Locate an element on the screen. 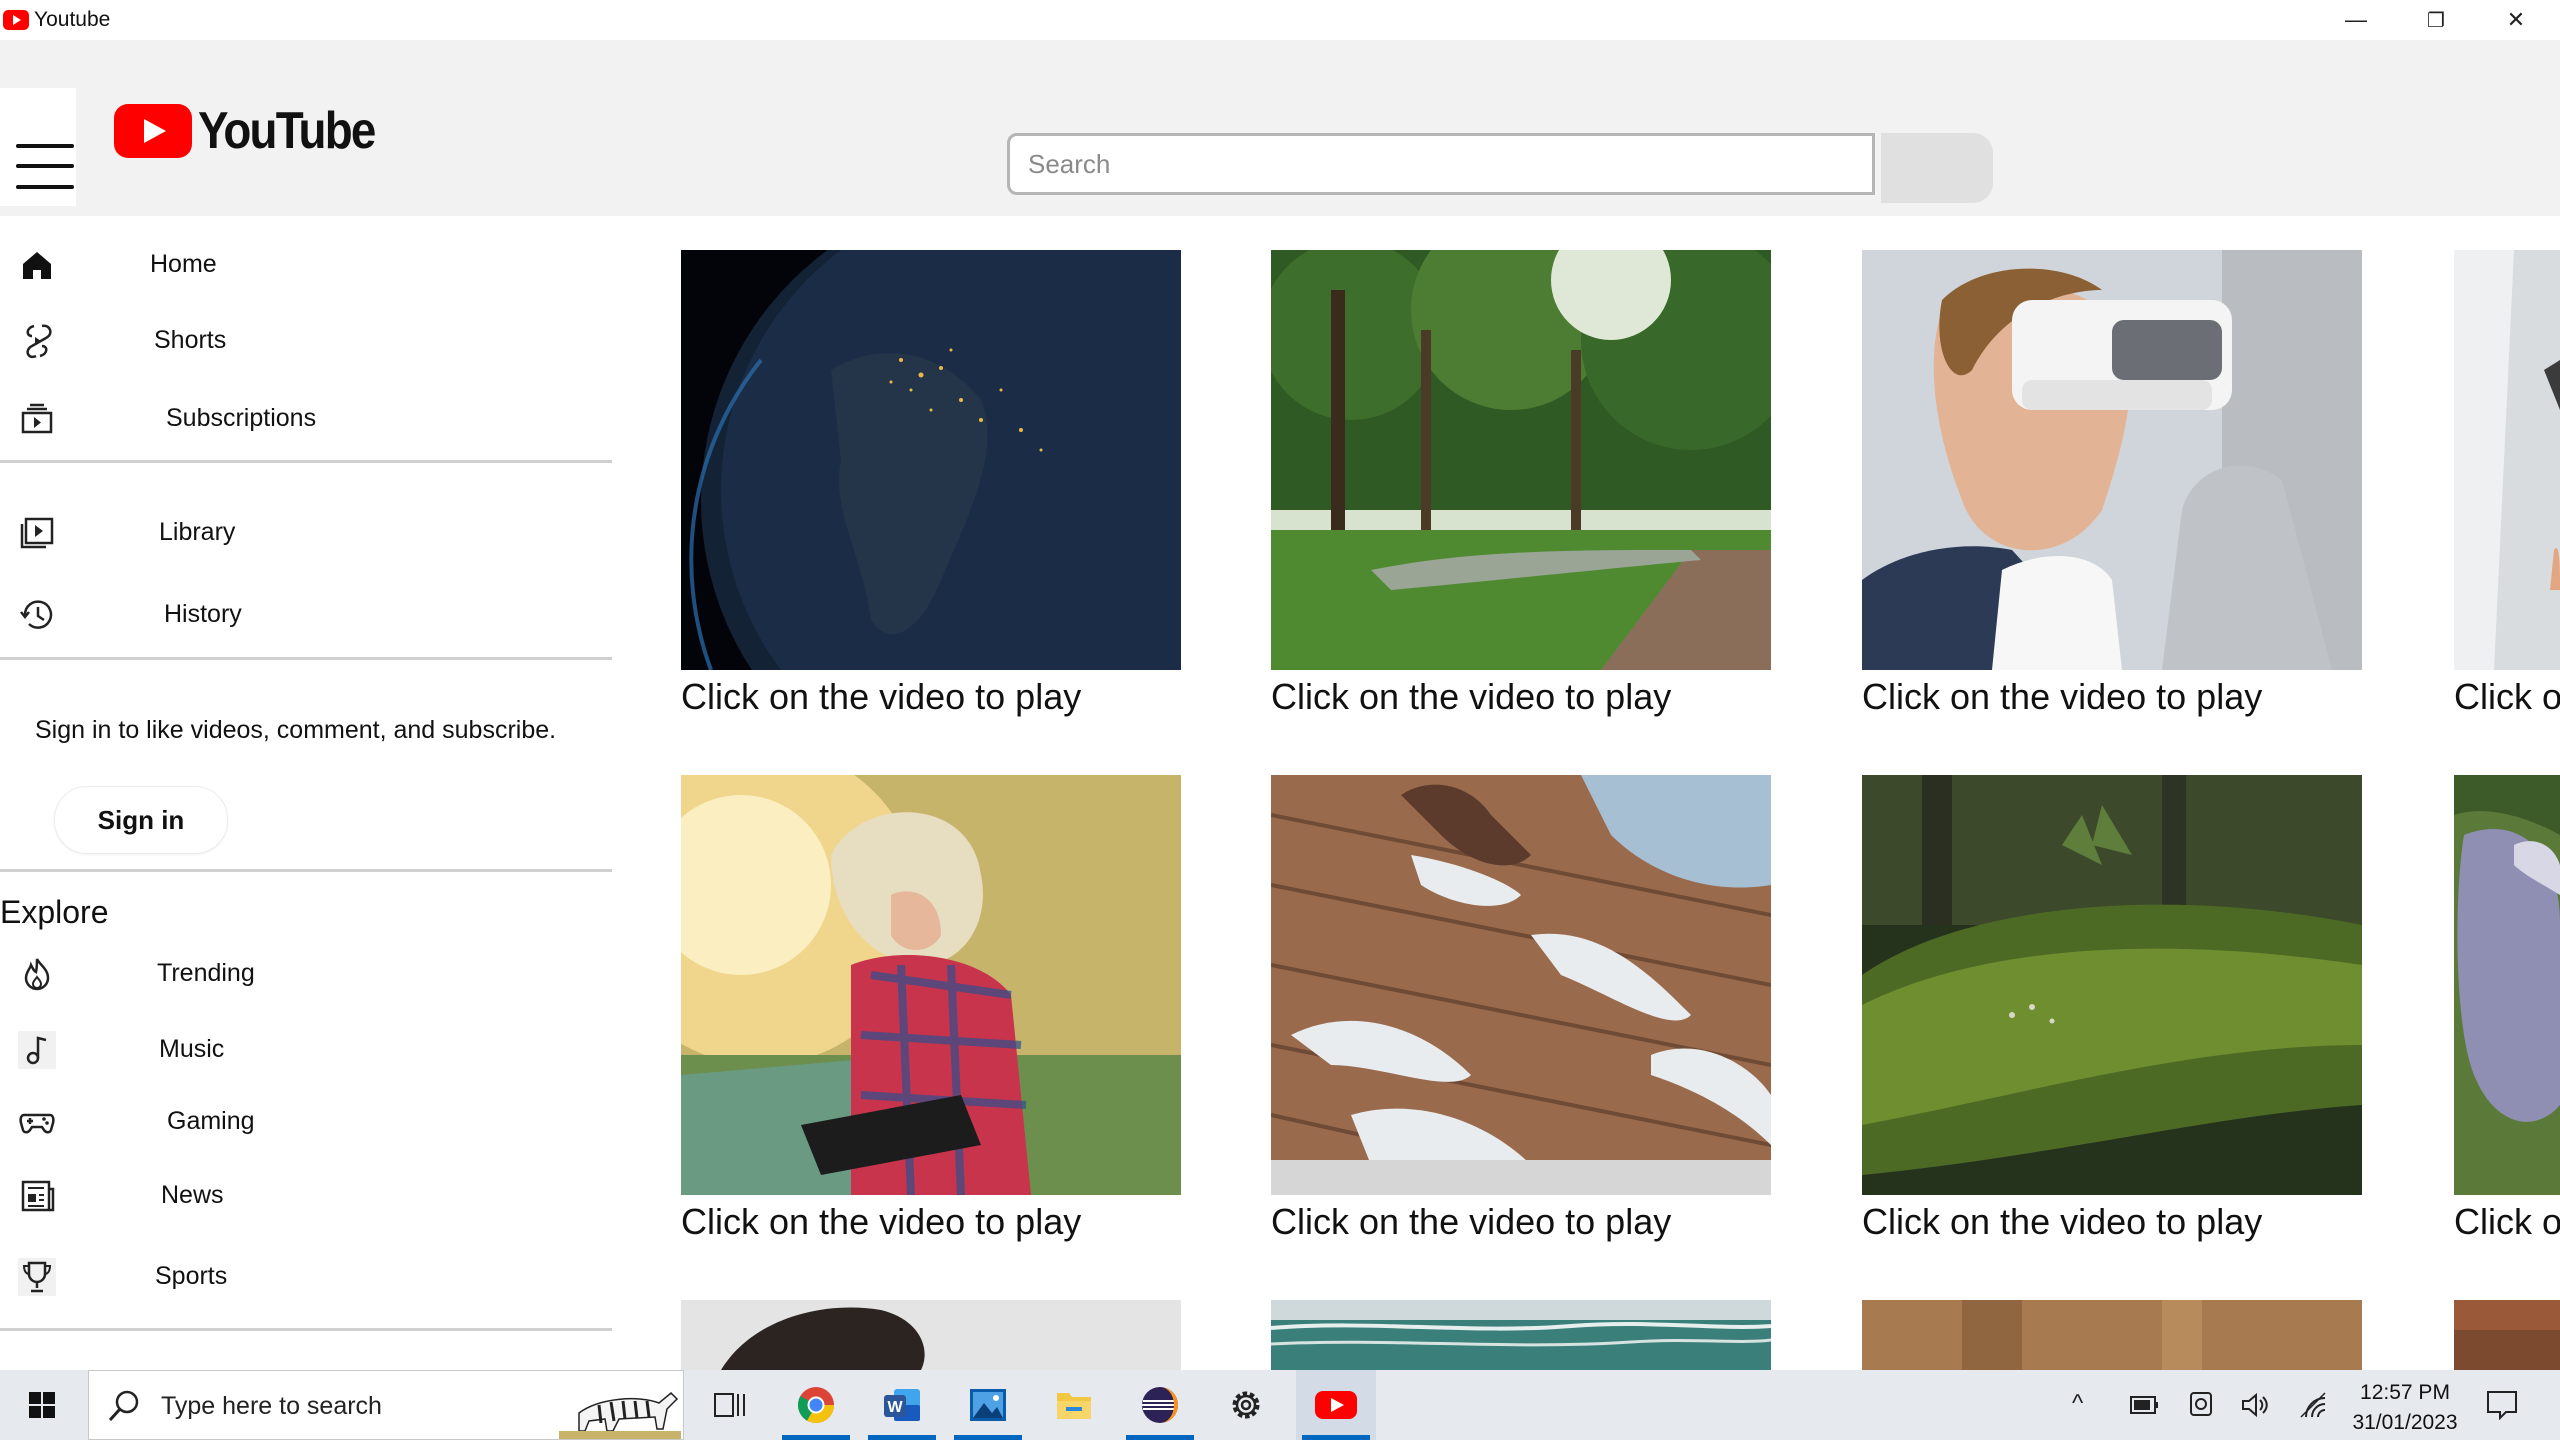 The height and width of the screenshot is (1440, 2560). eclipse-icon is located at coordinates (1160, 1405).